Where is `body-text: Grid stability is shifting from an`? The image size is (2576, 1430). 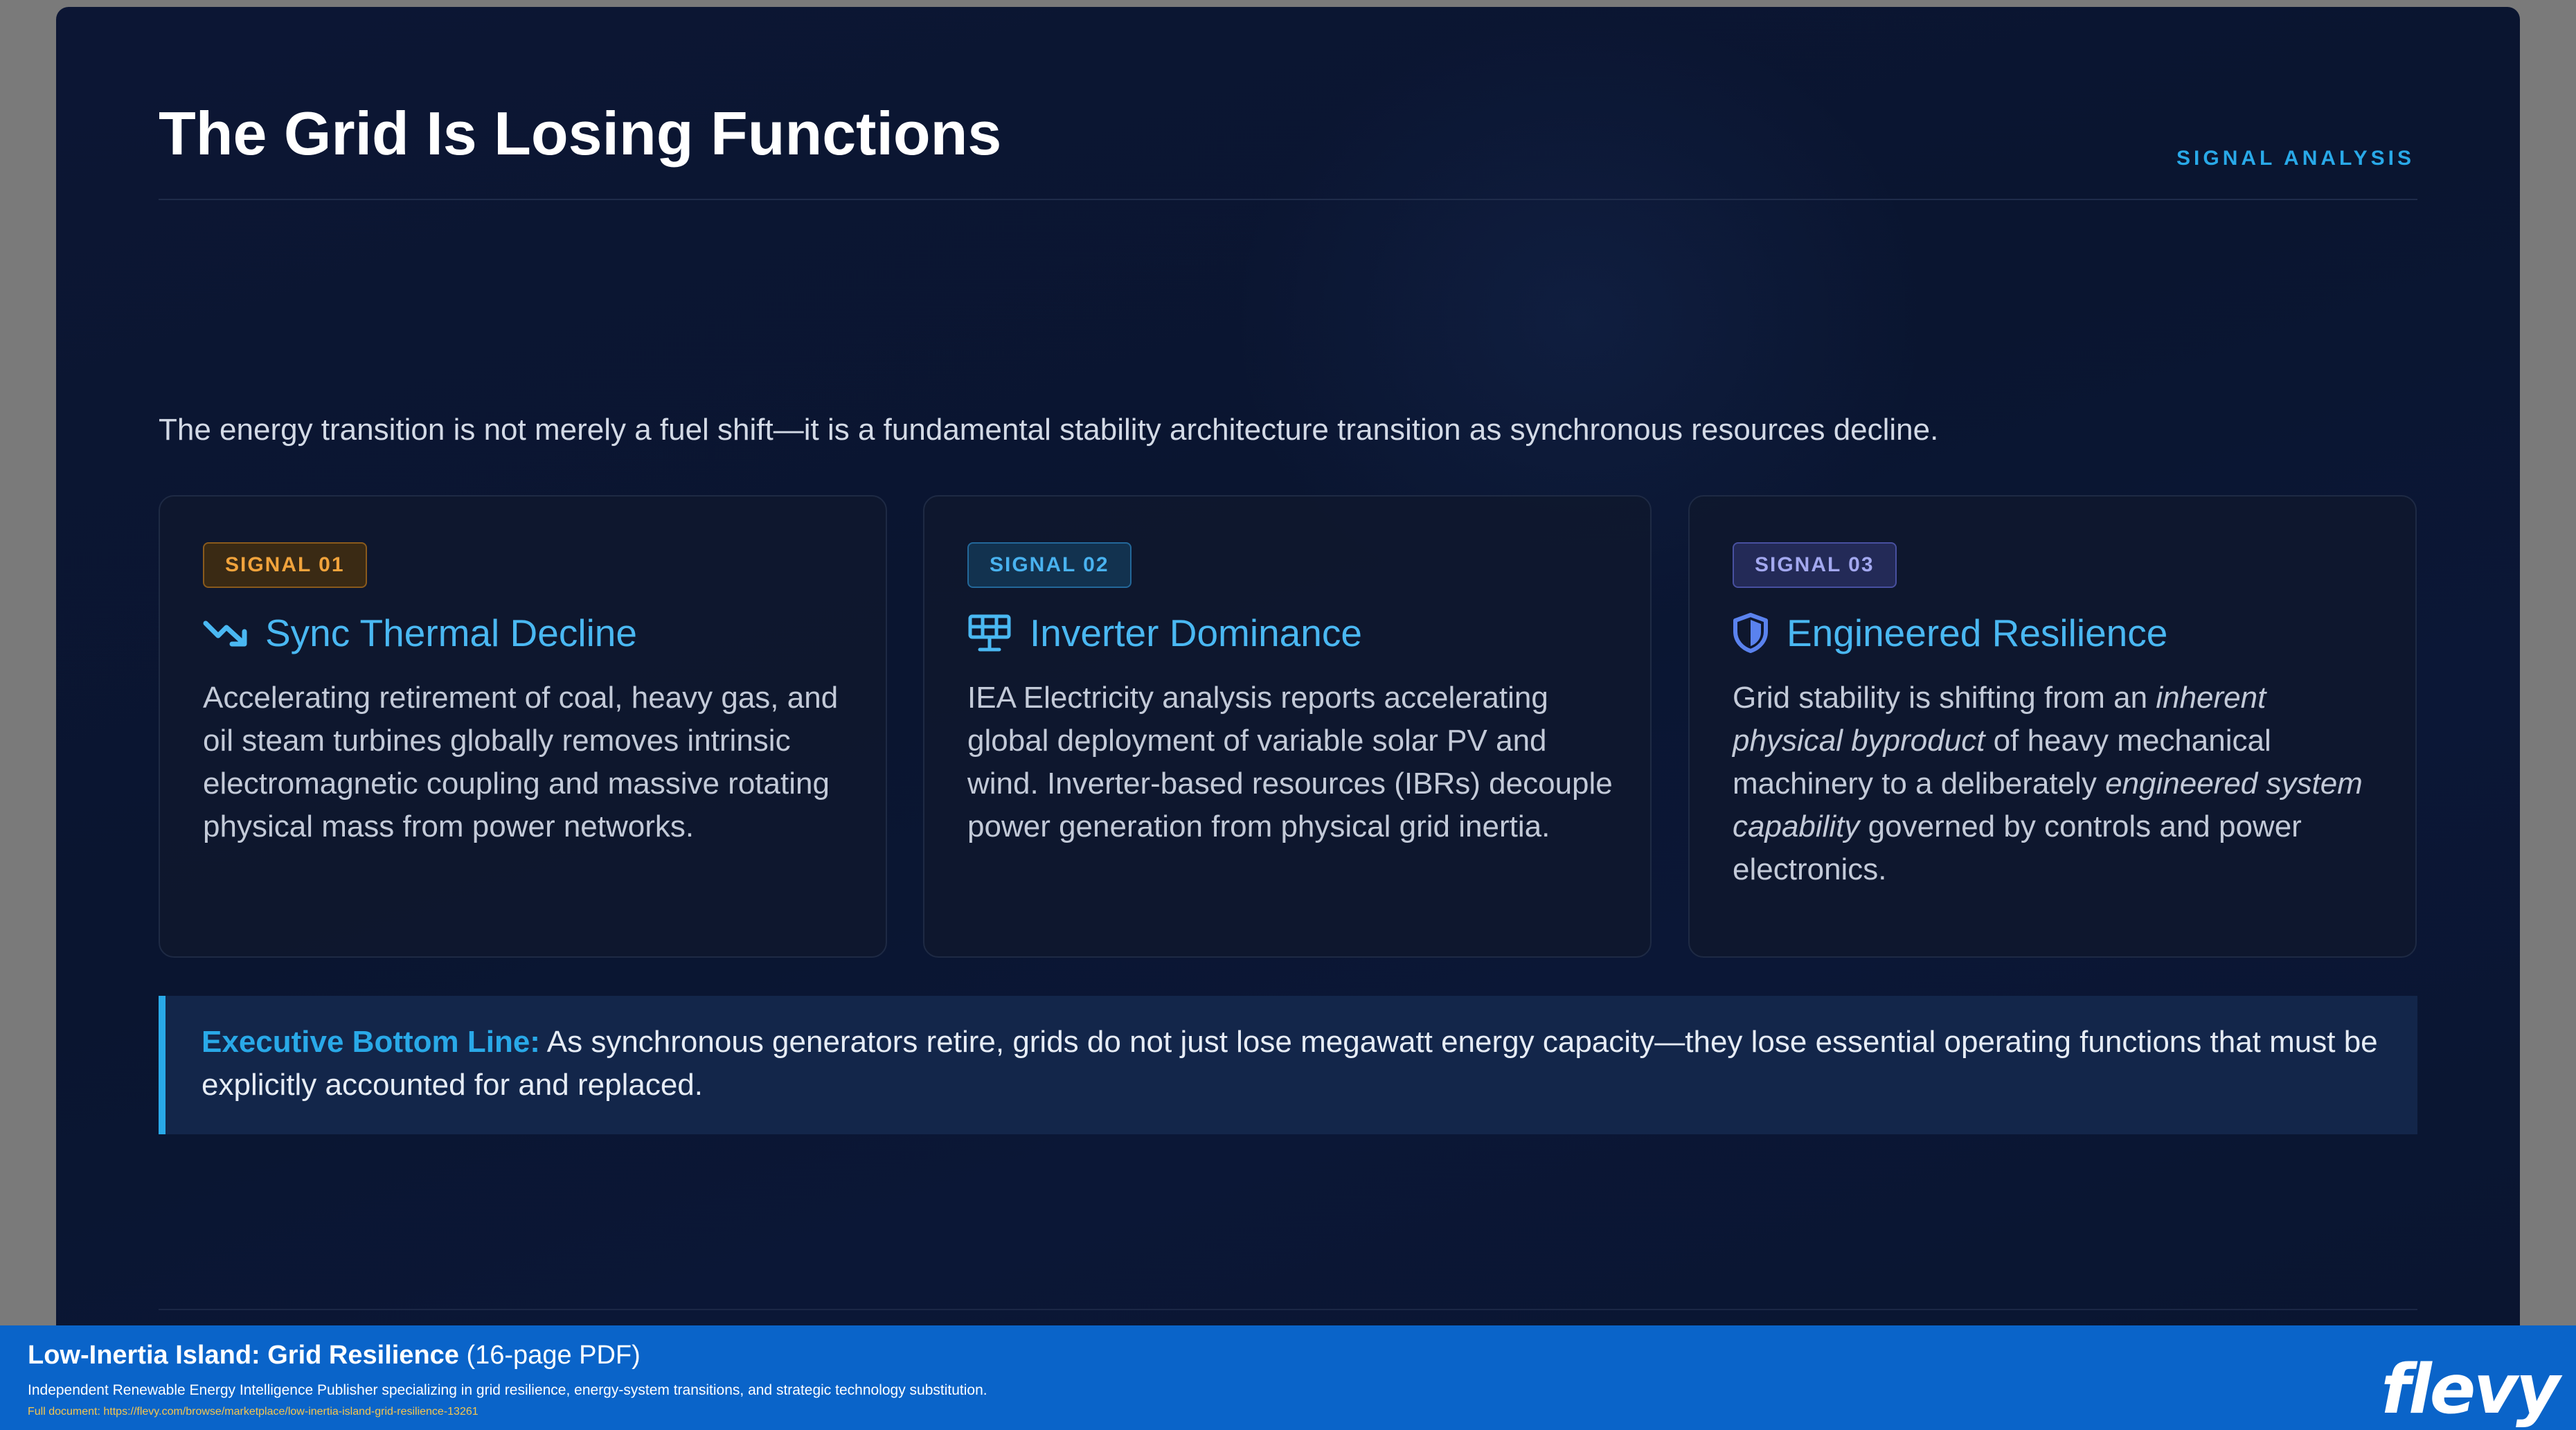
body-text: Grid stability is shifting from an is located at coordinates (1944, 698).